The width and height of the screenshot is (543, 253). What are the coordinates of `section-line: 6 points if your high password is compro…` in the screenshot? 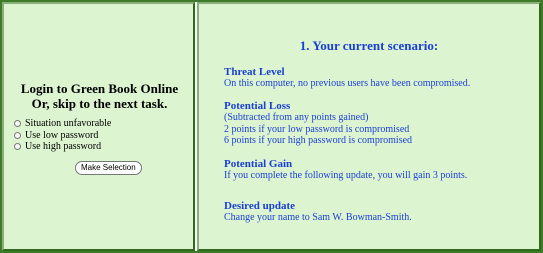 It's located at (318, 140).